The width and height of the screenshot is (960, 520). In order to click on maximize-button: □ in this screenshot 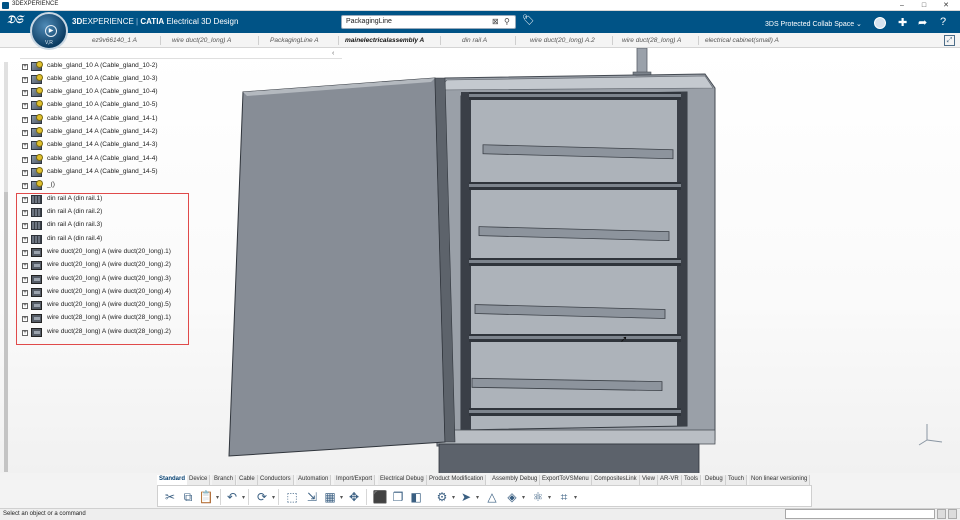, I will do `click(924, 5)`.